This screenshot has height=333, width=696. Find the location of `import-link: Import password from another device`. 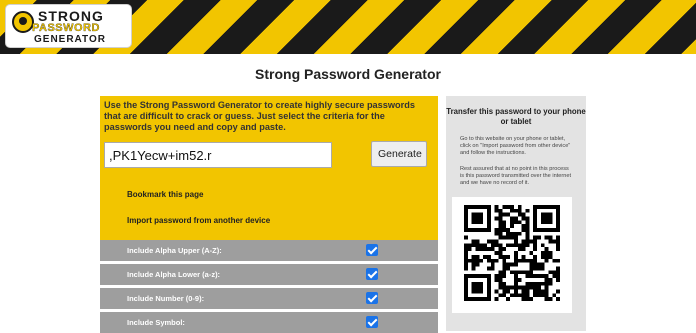

import-link: Import password from another device is located at coordinates (269, 221).